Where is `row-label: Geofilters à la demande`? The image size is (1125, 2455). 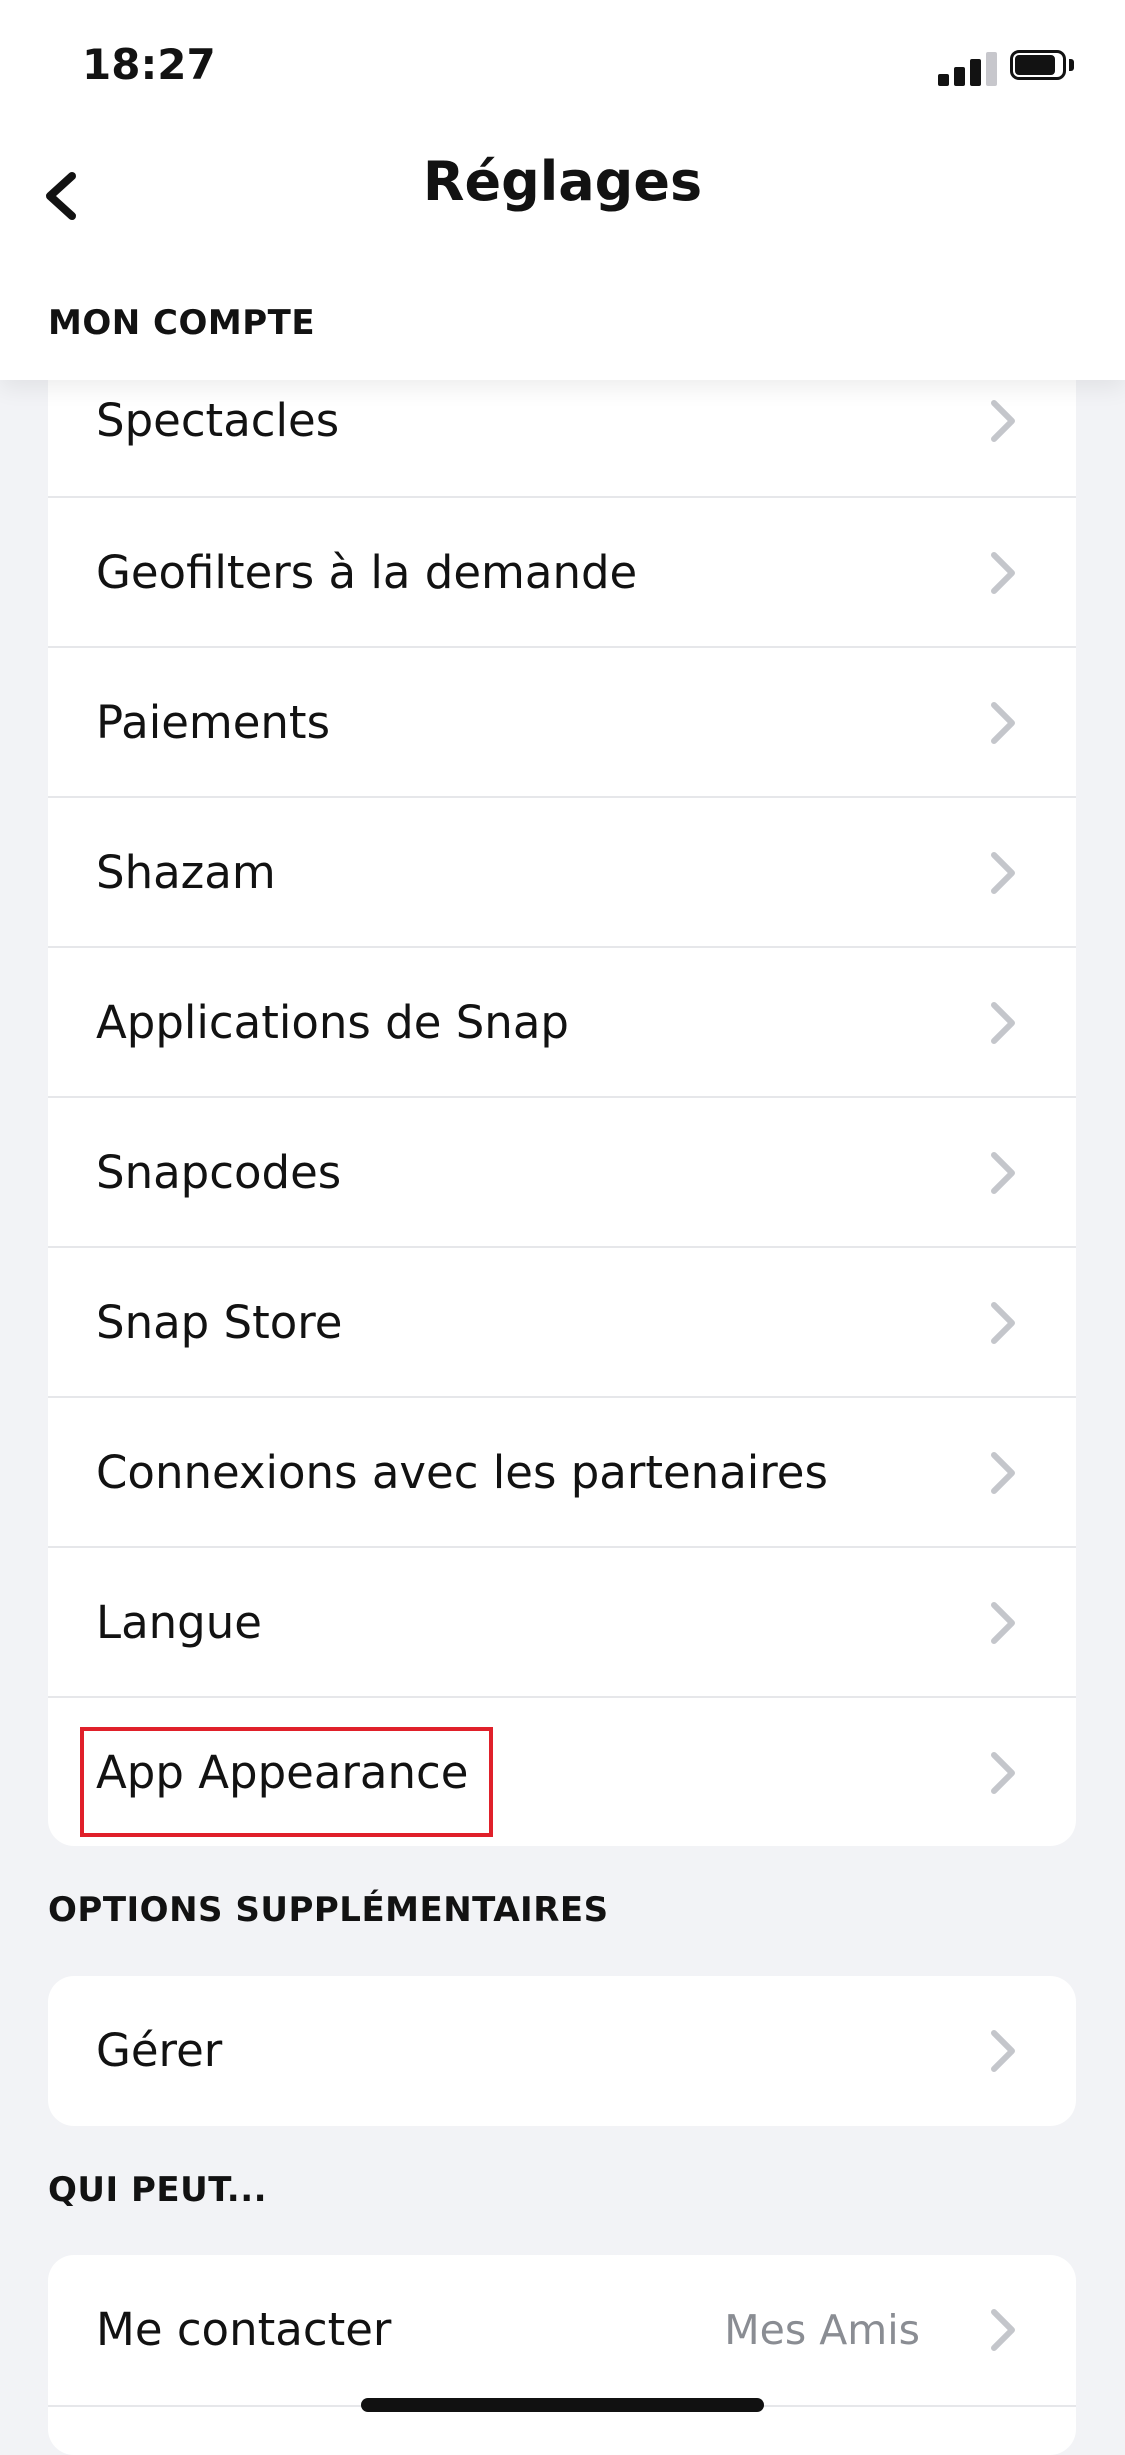 row-label: Geofilters à la demande is located at coordinates (367, 572).